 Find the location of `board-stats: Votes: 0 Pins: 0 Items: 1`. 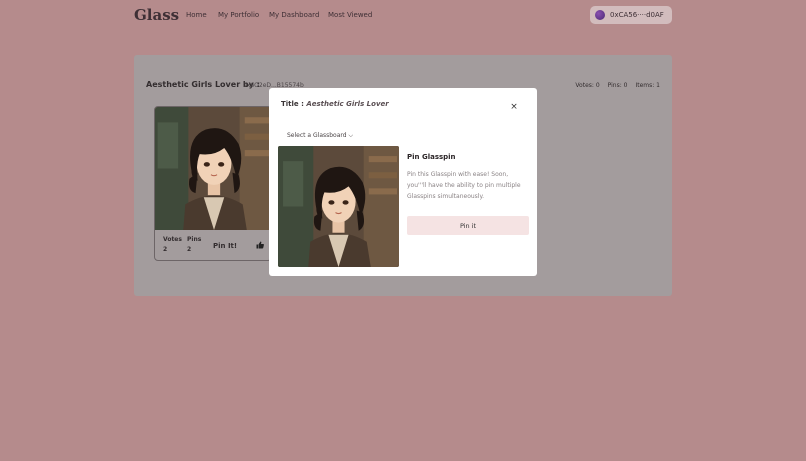

board-stats: Votes: 0 Pins: 0 Items: 1 is located at coordinates (617, 85).